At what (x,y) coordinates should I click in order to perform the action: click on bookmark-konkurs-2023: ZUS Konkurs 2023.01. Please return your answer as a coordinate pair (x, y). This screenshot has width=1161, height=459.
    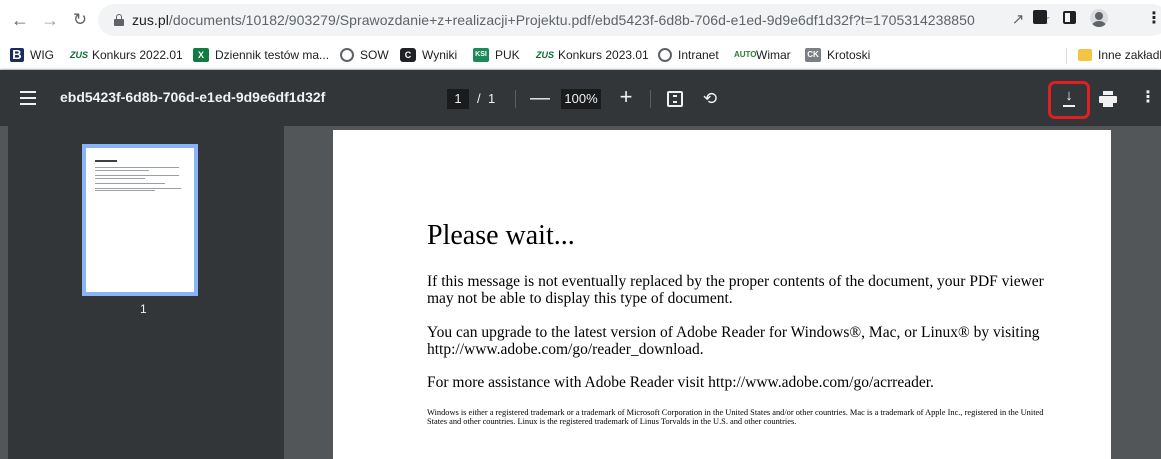
    Looking at the image, I should click on (592, 55).